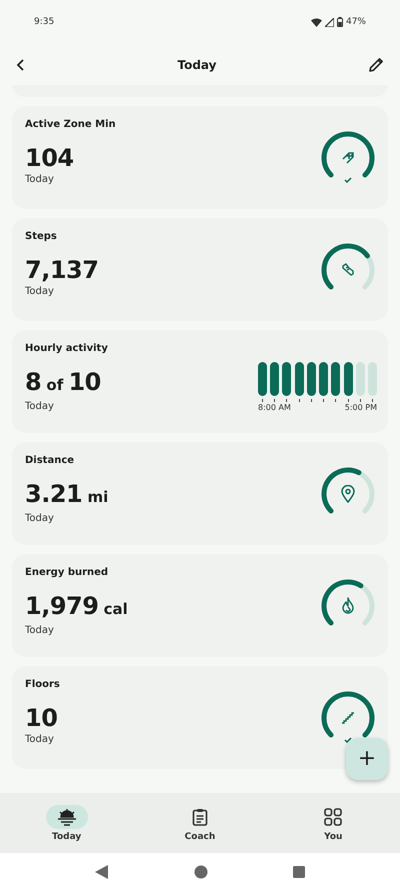 The image size is (400, 890). Describe the element at coordinates (201, 871) in the screenshot. I see `home-circle-icon` at that location.